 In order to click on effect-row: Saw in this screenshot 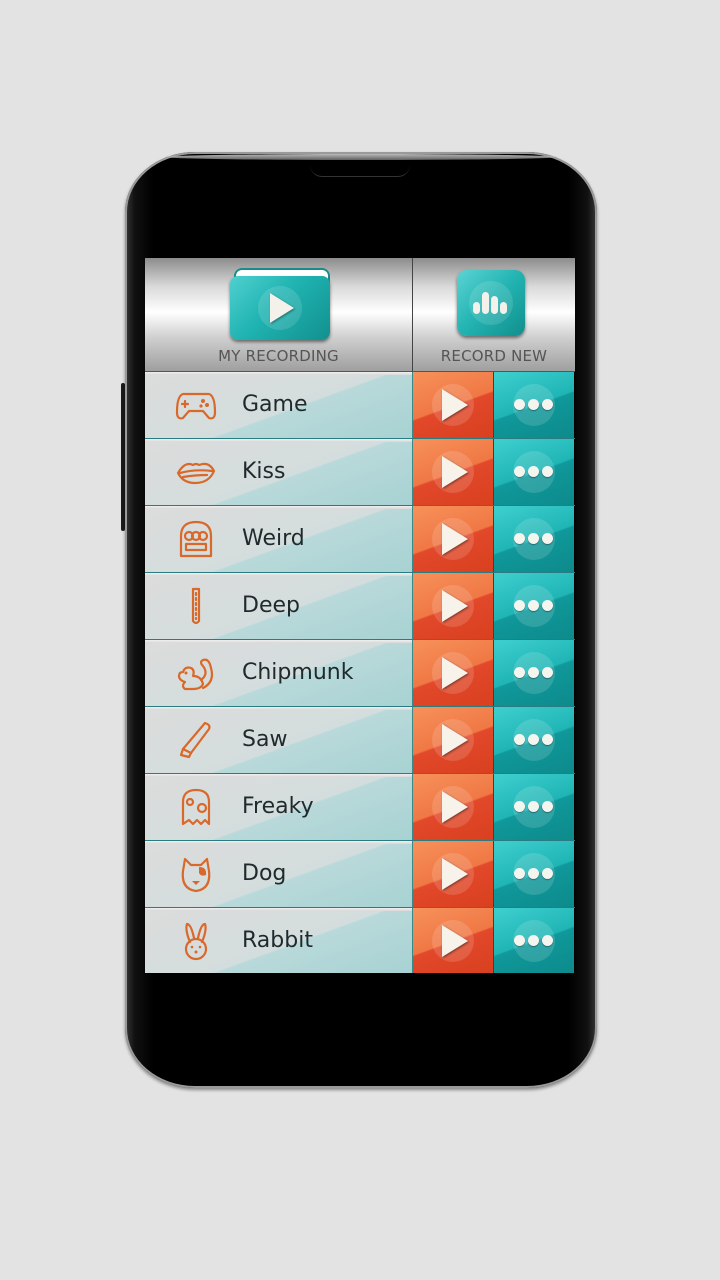, I will do `click(360, 740)`.